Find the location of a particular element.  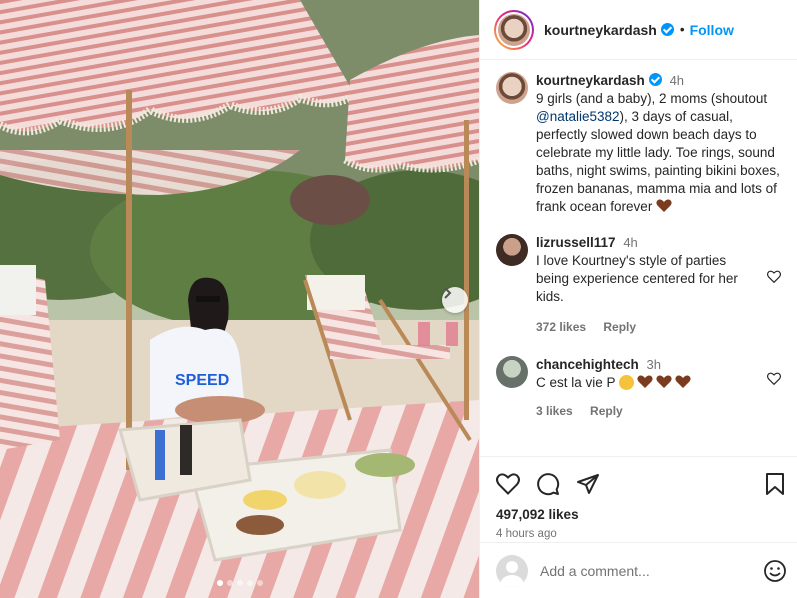

chevron-right-icon is located at coordinates (448, 293).